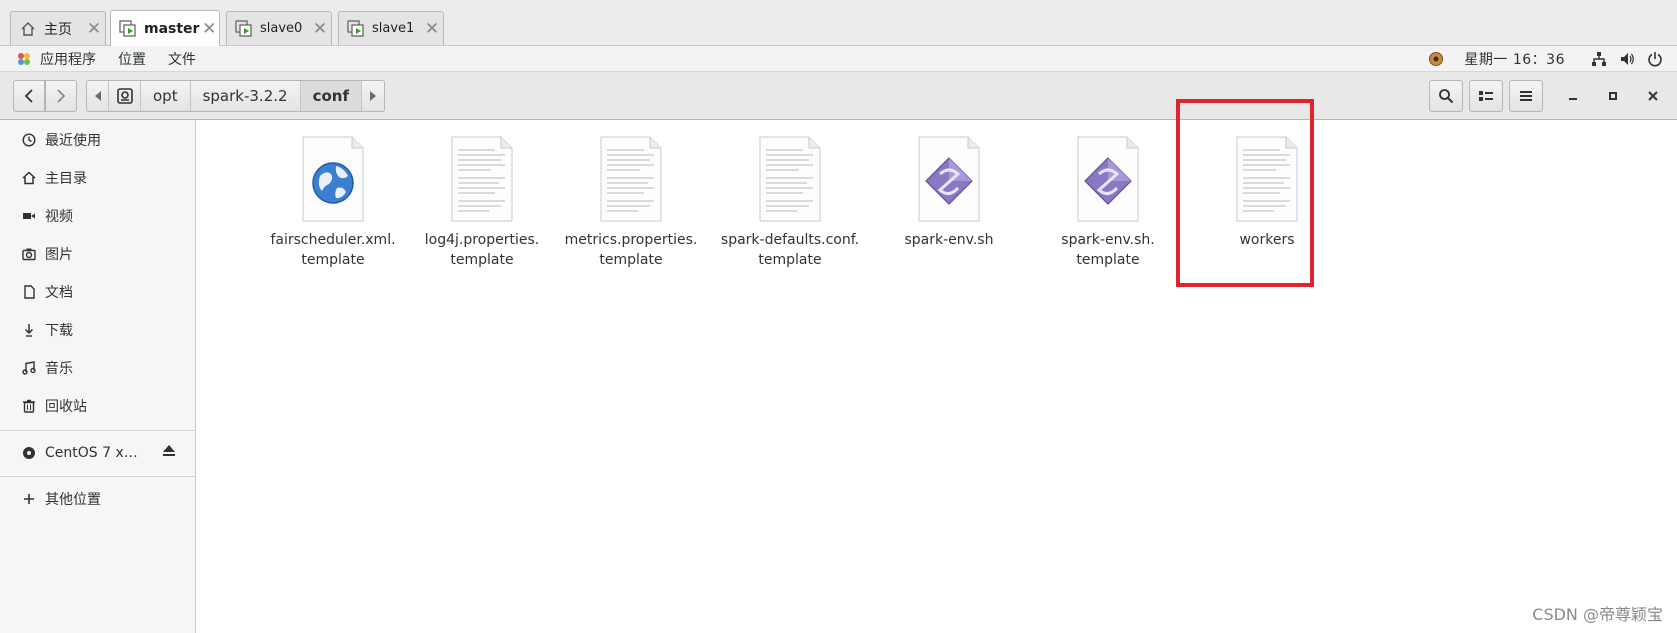  What do you see at coordinates (59, 331) in the screenshot?
I see `sidebar-item-label: 下载` at bounding box center [59, 331].